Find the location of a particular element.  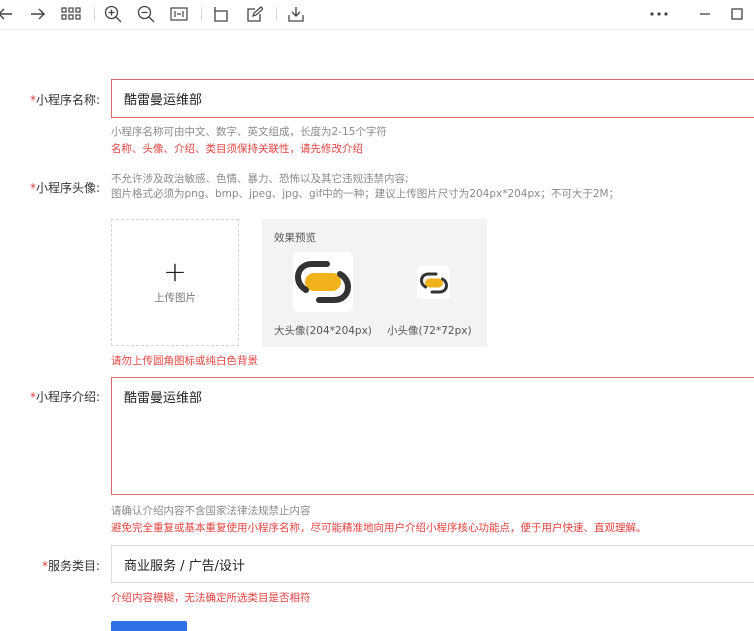

intro-label: *小程序介绍: is located at coordinates (50, 396).